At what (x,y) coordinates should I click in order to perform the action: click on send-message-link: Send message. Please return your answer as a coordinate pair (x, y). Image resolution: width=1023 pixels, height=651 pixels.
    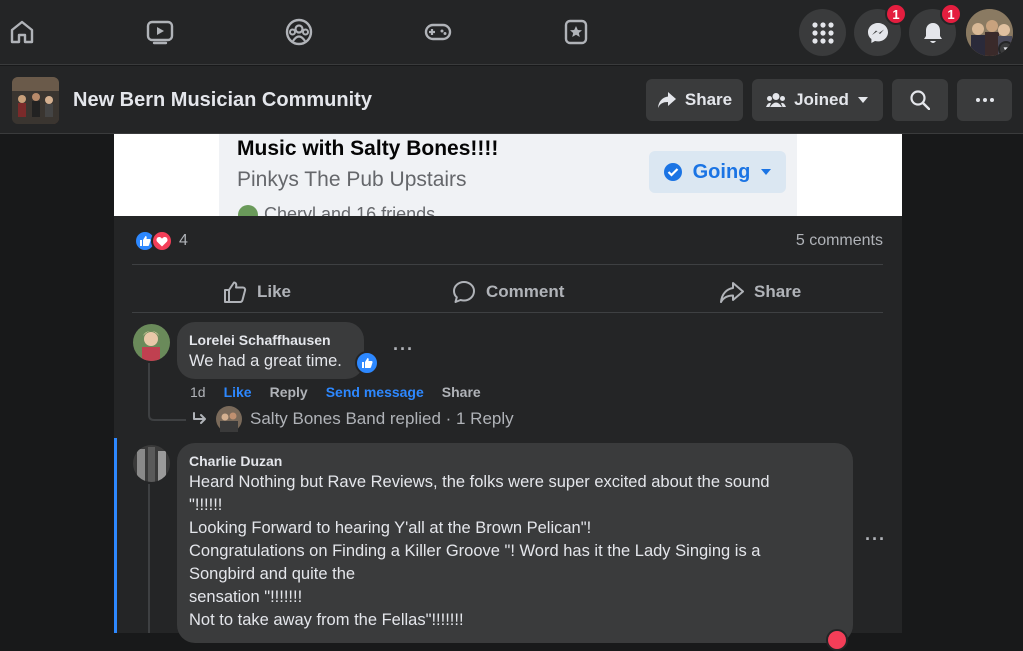
    Looking at the image, I should click on (375, 392).